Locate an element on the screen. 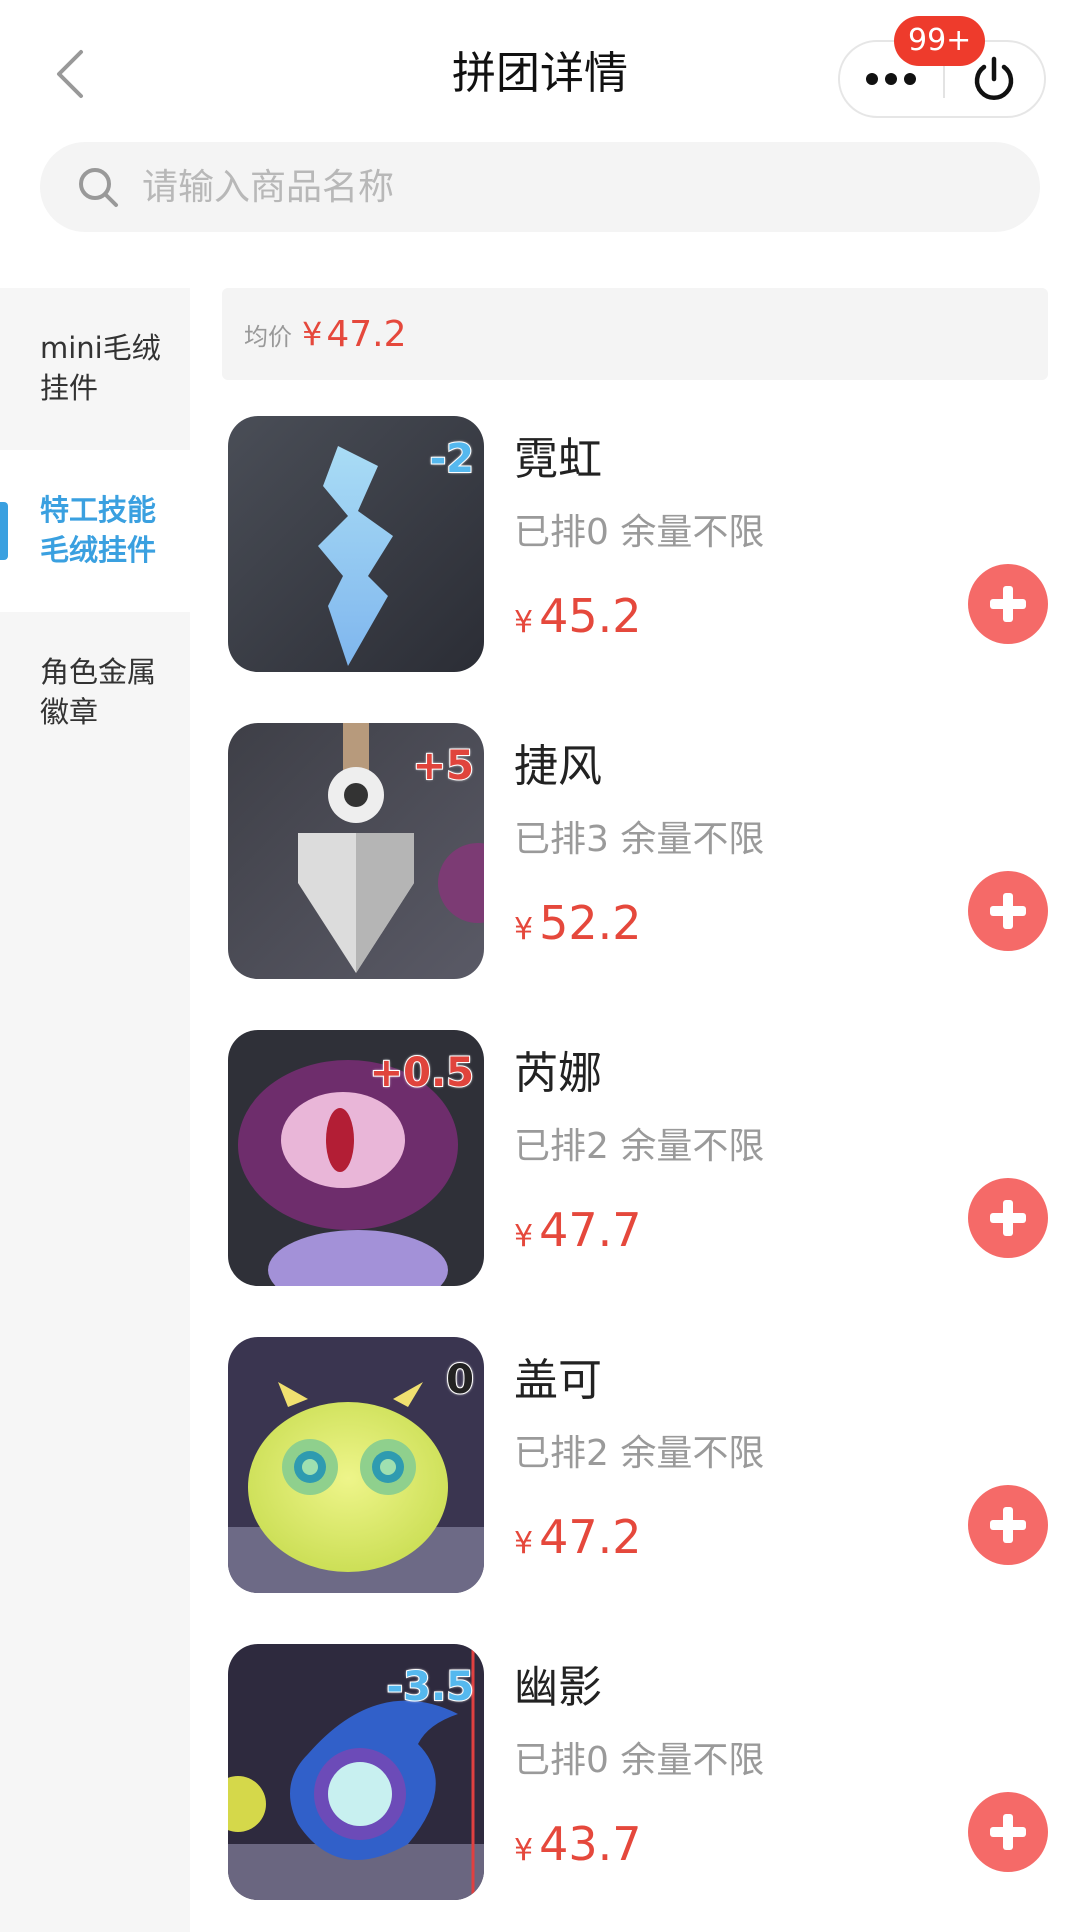  price-delta: +0.5 is located at coordinates (422, 1073).